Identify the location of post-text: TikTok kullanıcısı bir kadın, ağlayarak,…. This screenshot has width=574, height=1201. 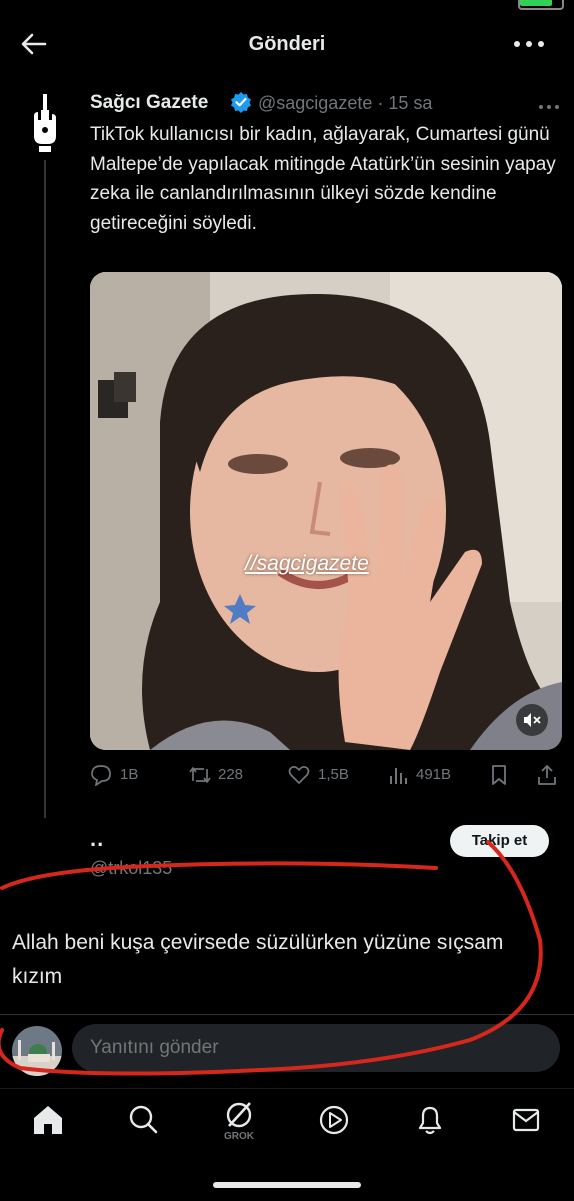
(323, 179).